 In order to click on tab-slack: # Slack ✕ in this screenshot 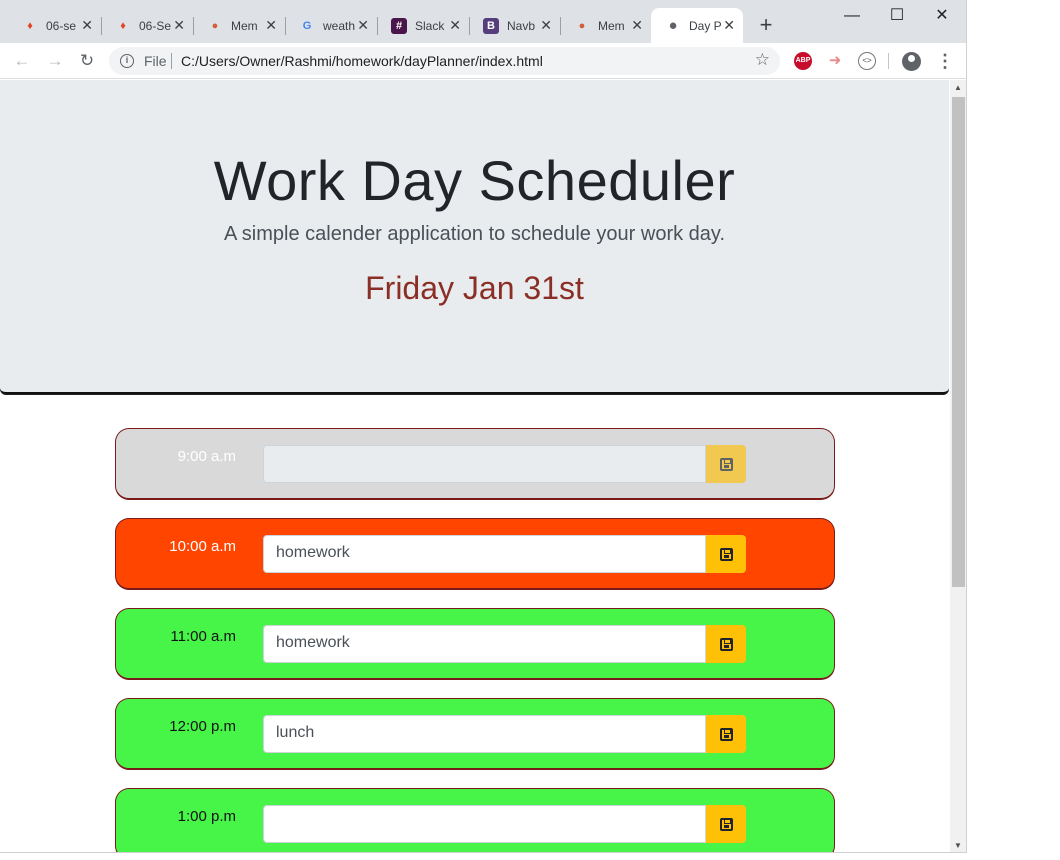, I will do `click(423, 25)`.